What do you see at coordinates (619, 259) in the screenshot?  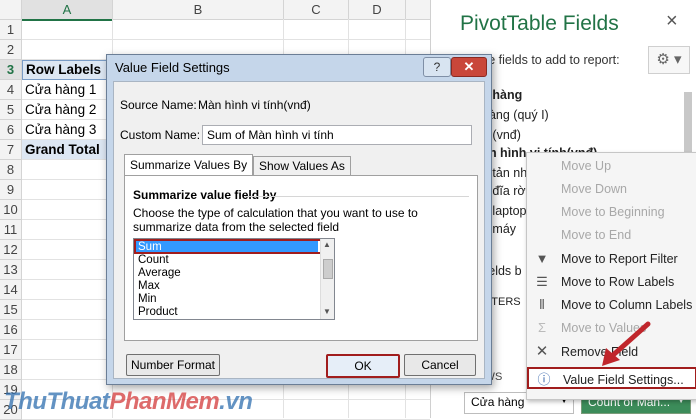 I see `menu-item-label: Move to Report Filter` at bounding box center [619, 259].